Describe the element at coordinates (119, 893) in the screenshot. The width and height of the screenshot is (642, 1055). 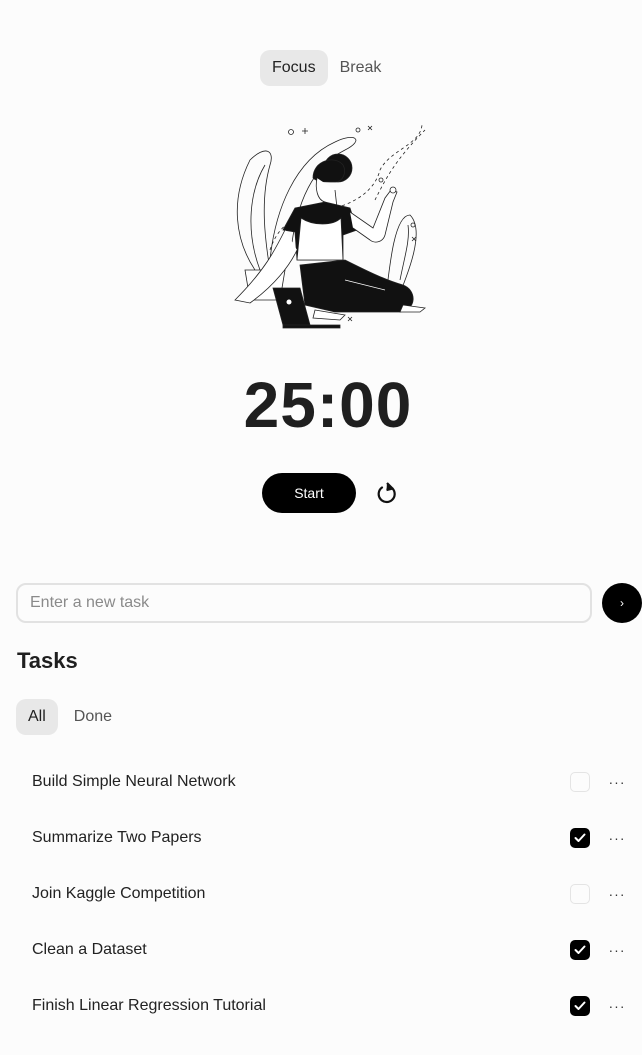
I see `task-title: Join Kaggle Competition` at that location.